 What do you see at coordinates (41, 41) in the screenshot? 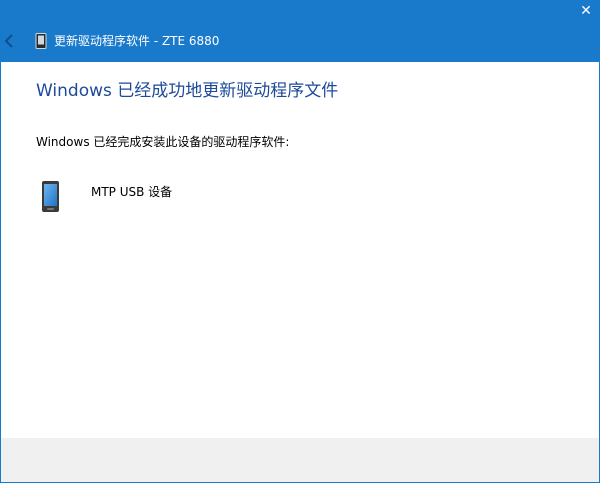
I see `device-title-icon` at bounding box center [41, 41].